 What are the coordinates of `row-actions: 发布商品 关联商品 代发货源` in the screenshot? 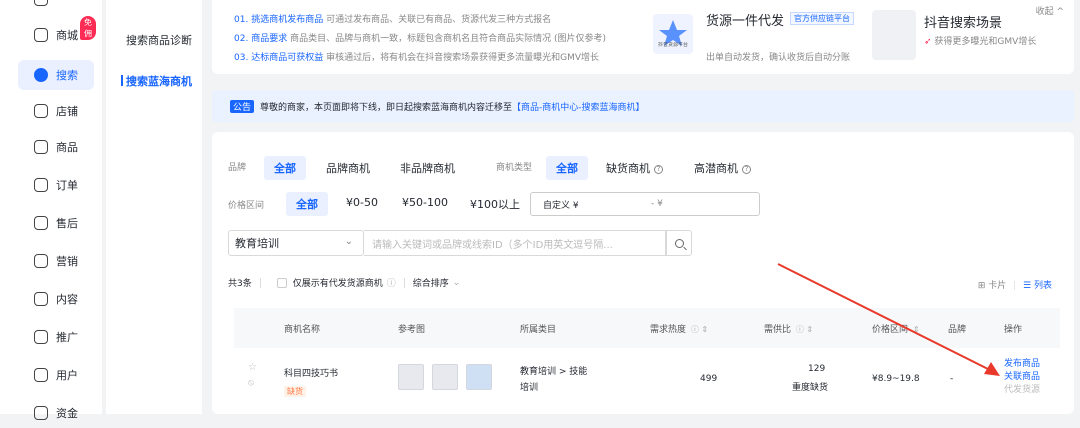 It's located at (1022, 377).